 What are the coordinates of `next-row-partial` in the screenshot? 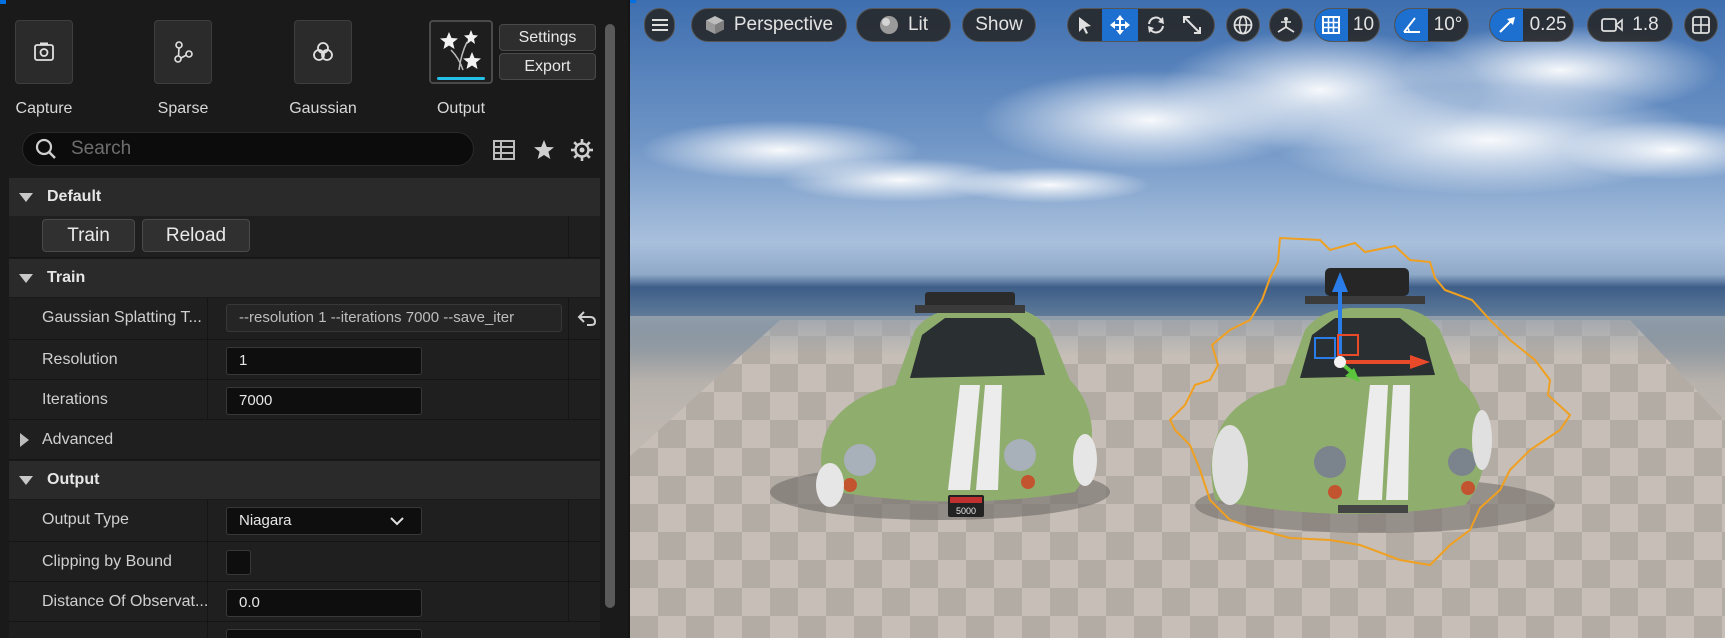 It's located at (304, 630).